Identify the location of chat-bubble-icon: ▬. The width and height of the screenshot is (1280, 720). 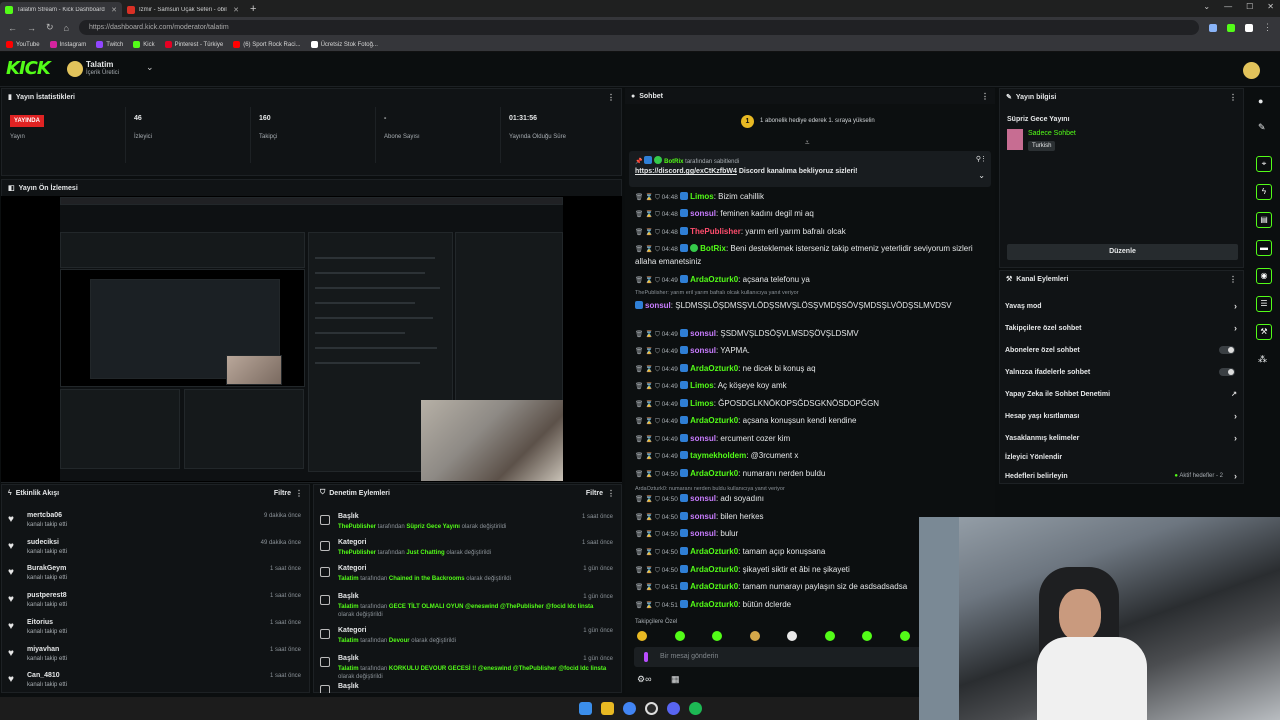
(1264, 248).